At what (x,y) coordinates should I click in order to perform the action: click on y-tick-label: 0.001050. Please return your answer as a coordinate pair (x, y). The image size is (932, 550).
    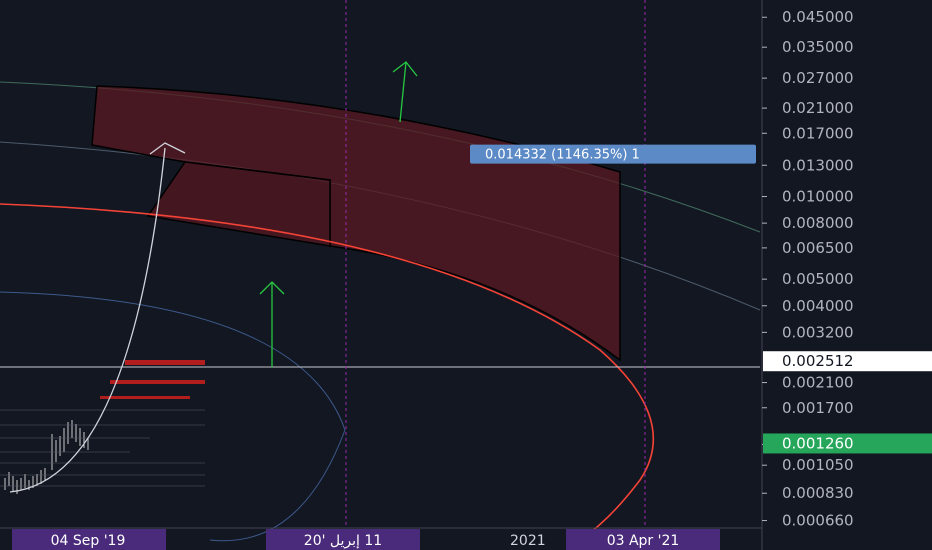
    Looking at the image, I should click on (818, 465).